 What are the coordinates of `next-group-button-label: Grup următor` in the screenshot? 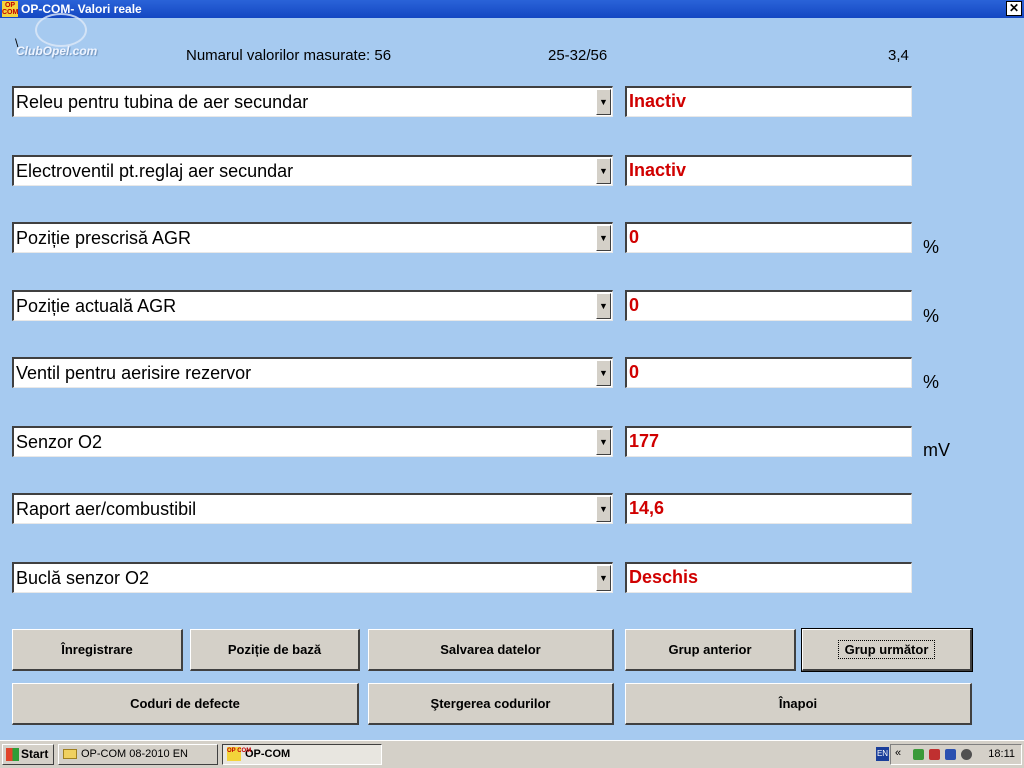 It's located at (886, 649).